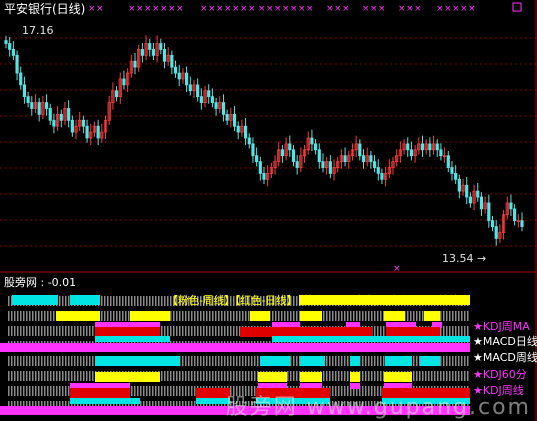 The width and height of the screenshot is (537, 421). Describe the element at coordinates (500, 374) in the screenshot. I see `indicator-label-4: ★KDJ60分` at that location.